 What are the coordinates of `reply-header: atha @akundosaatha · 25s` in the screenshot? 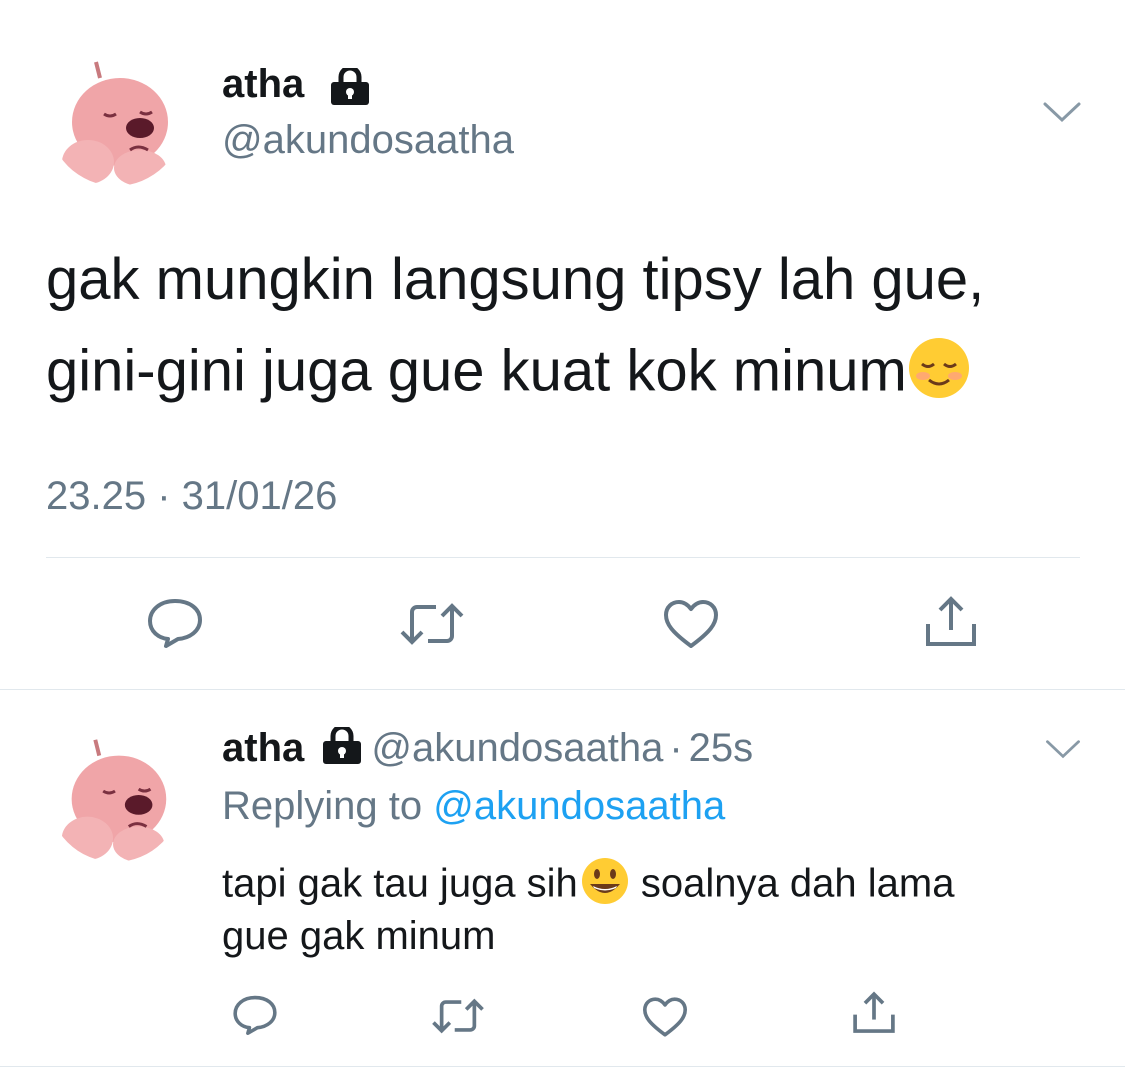 It's located at (488, 749).